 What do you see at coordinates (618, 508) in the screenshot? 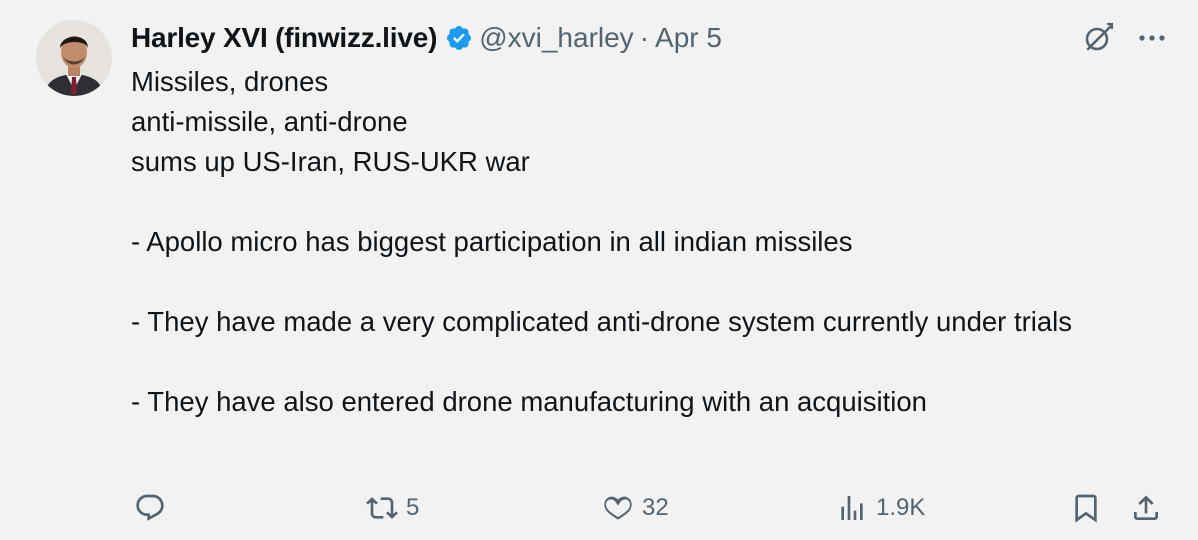
I see `heart-icon` at bounding box center [618, 508].